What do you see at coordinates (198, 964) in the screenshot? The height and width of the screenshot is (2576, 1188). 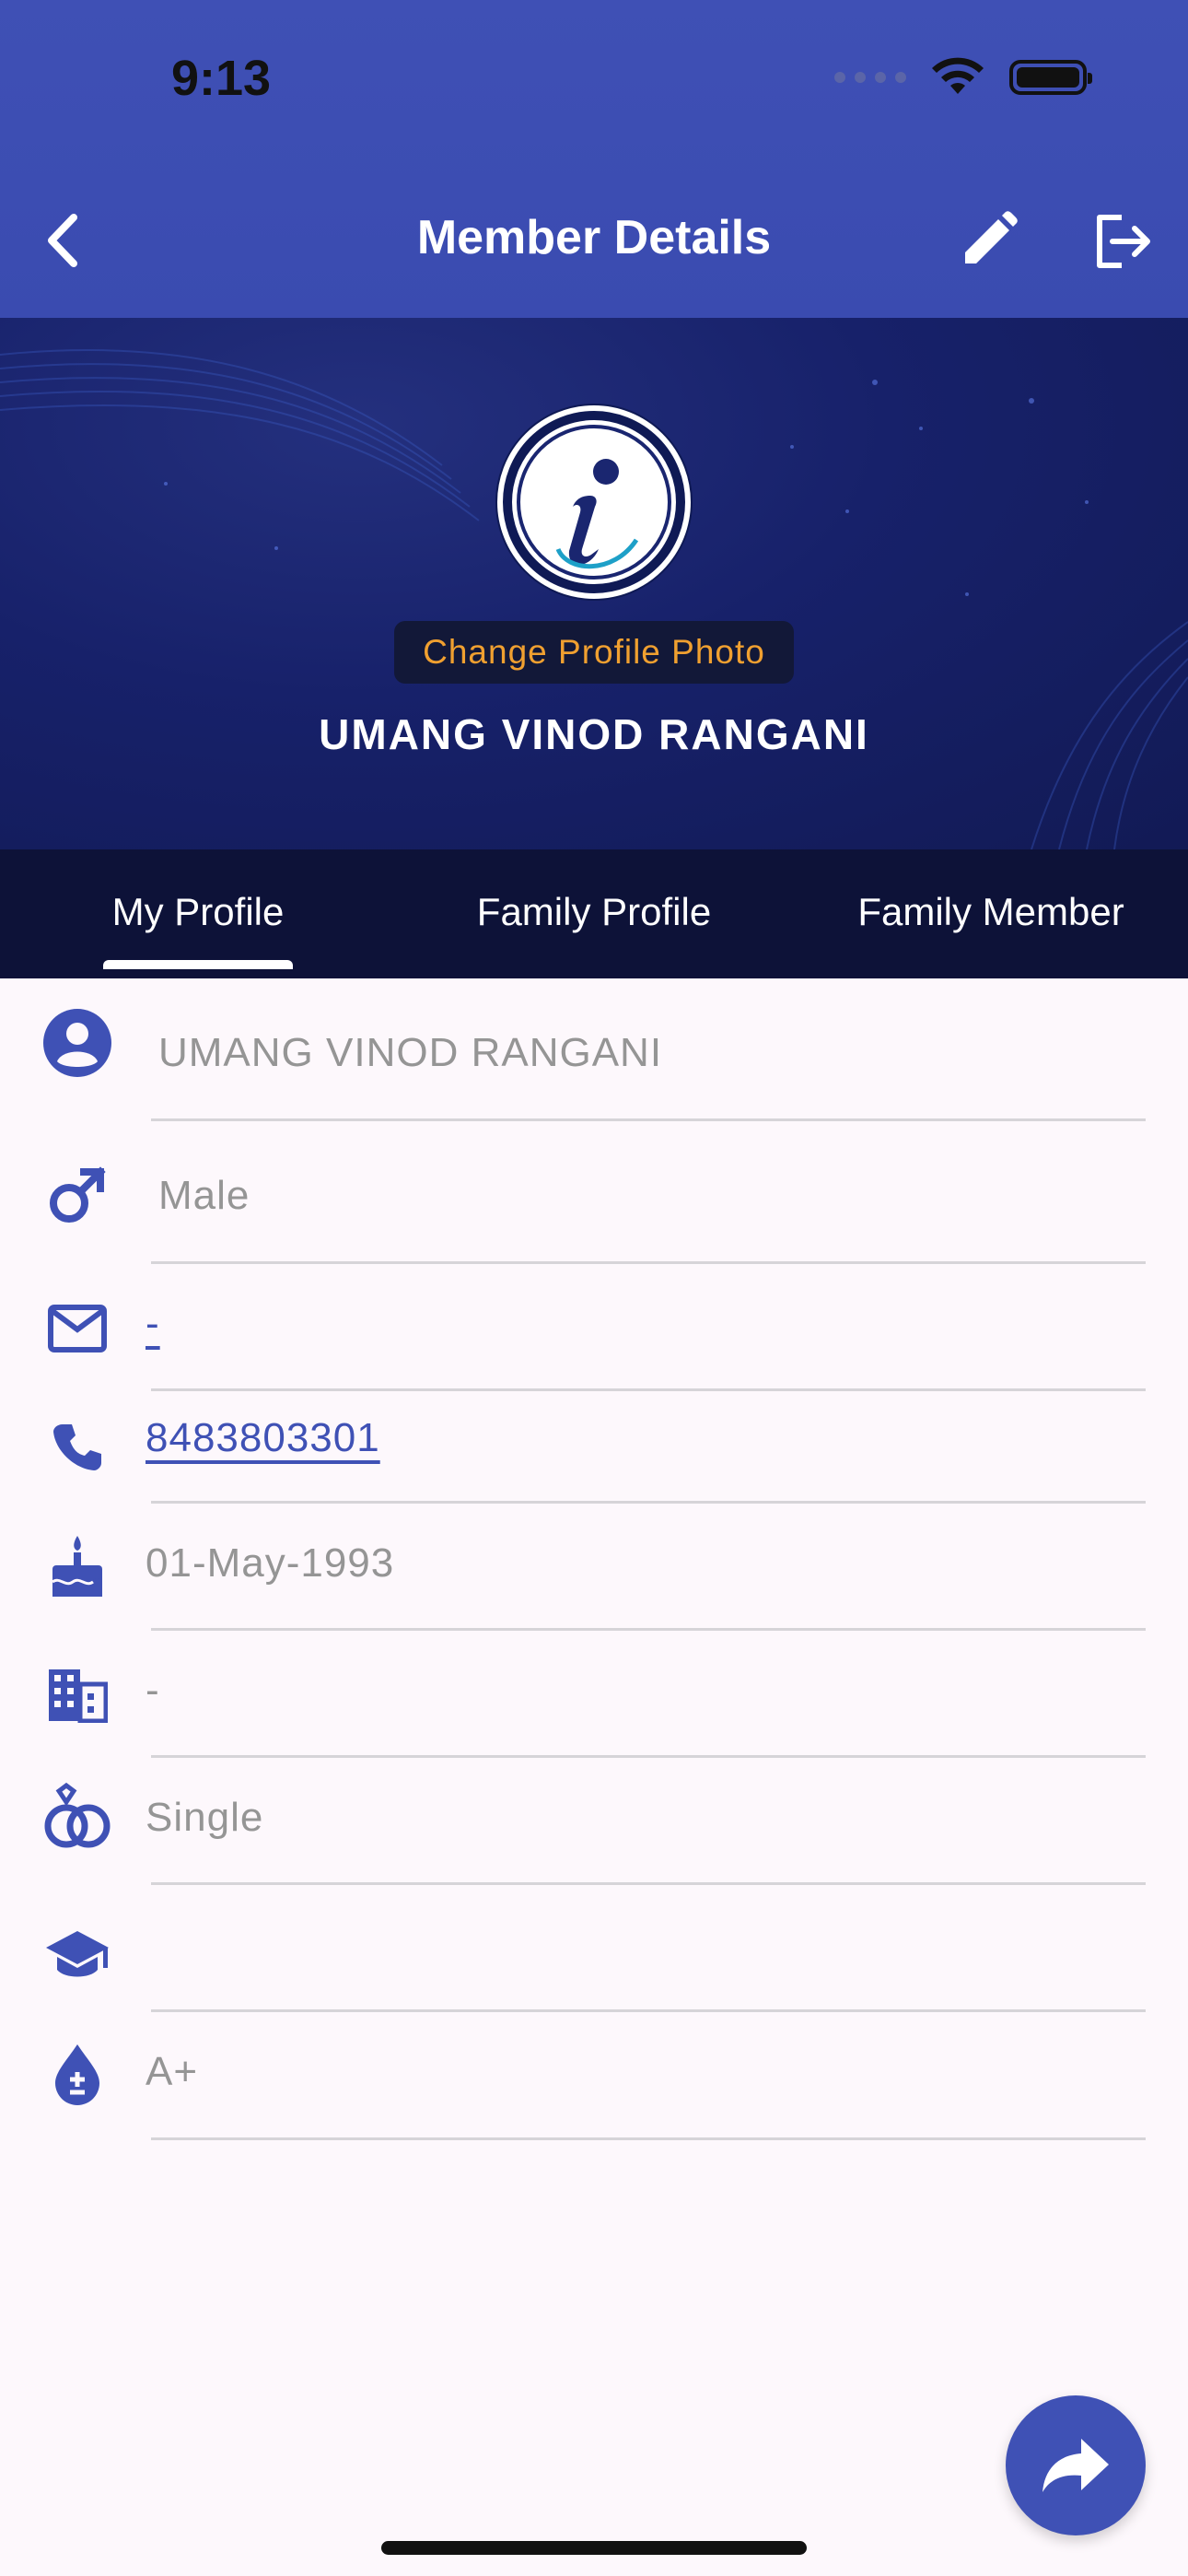 I see `active-tab-indicator` at bounding box center [198, 964].